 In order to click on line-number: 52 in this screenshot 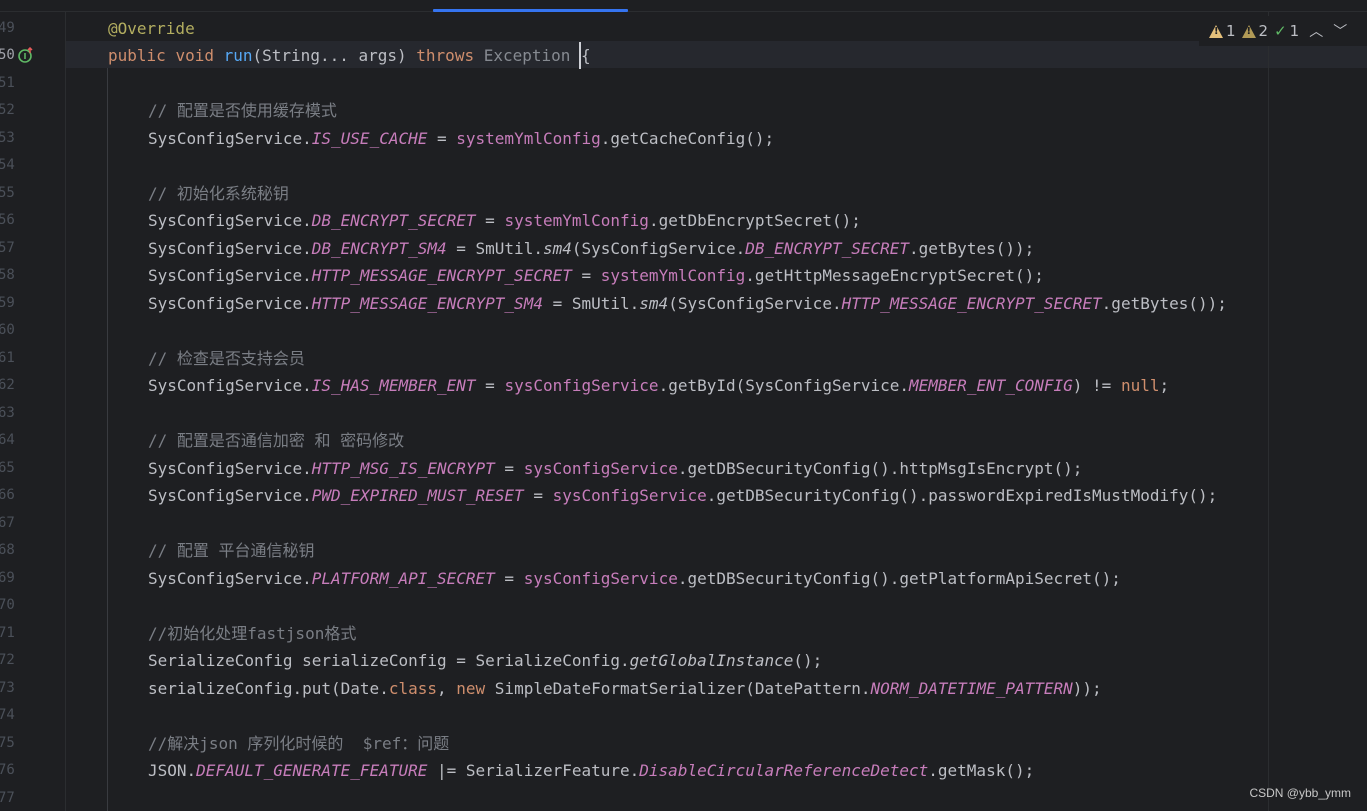, I will do `click(7, 110)`.